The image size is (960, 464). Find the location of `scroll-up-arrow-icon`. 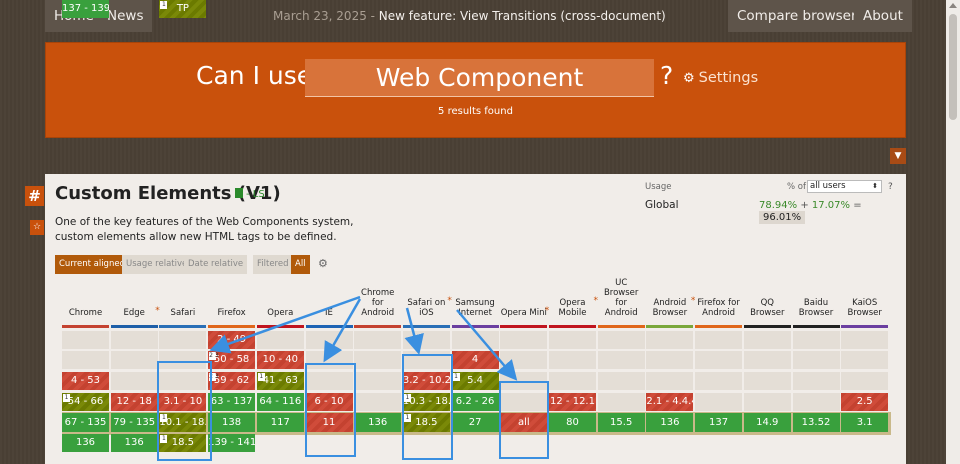

scroll-up-arrow-icon is located at coordinates (953, 5).